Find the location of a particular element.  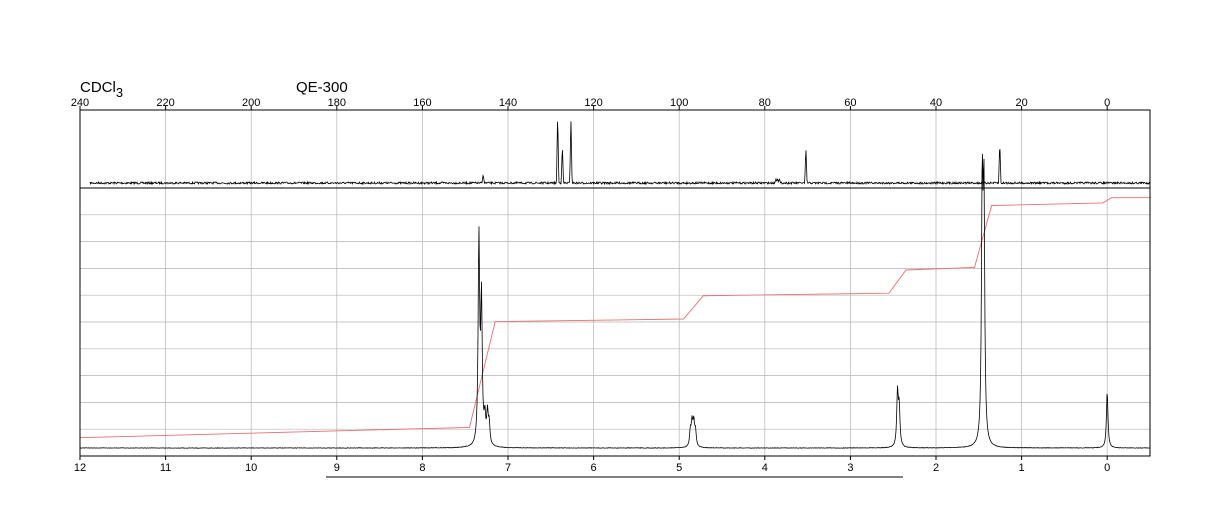

c13-tick-label: 100 is located at coordinates (679, 103).